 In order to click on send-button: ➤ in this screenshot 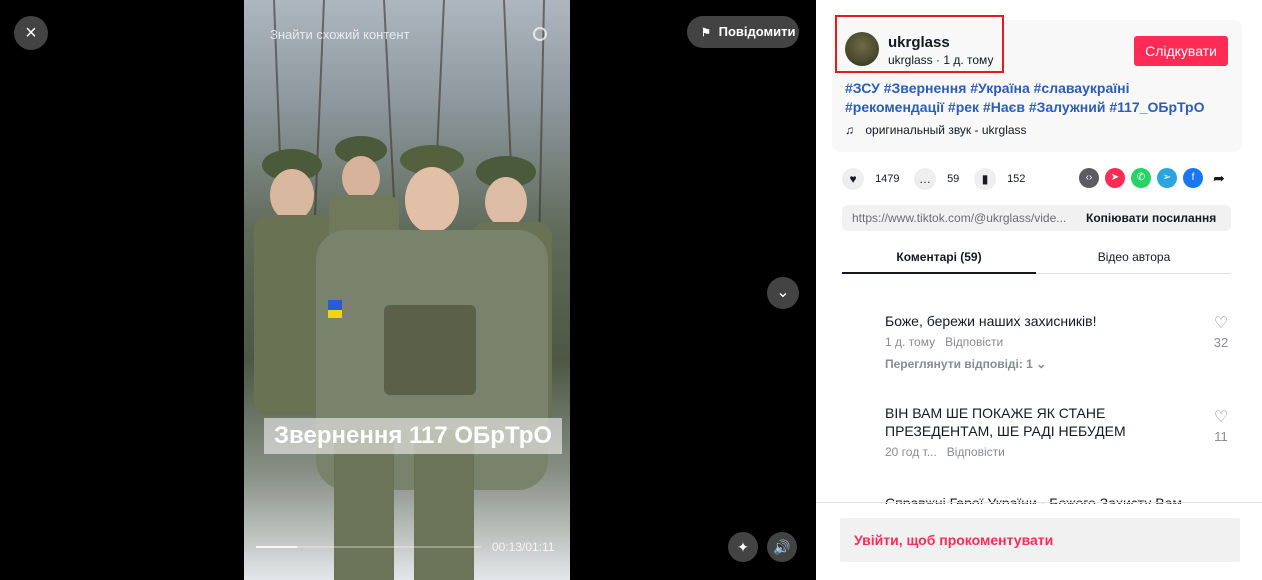, I will do `click(1115, 178)`.